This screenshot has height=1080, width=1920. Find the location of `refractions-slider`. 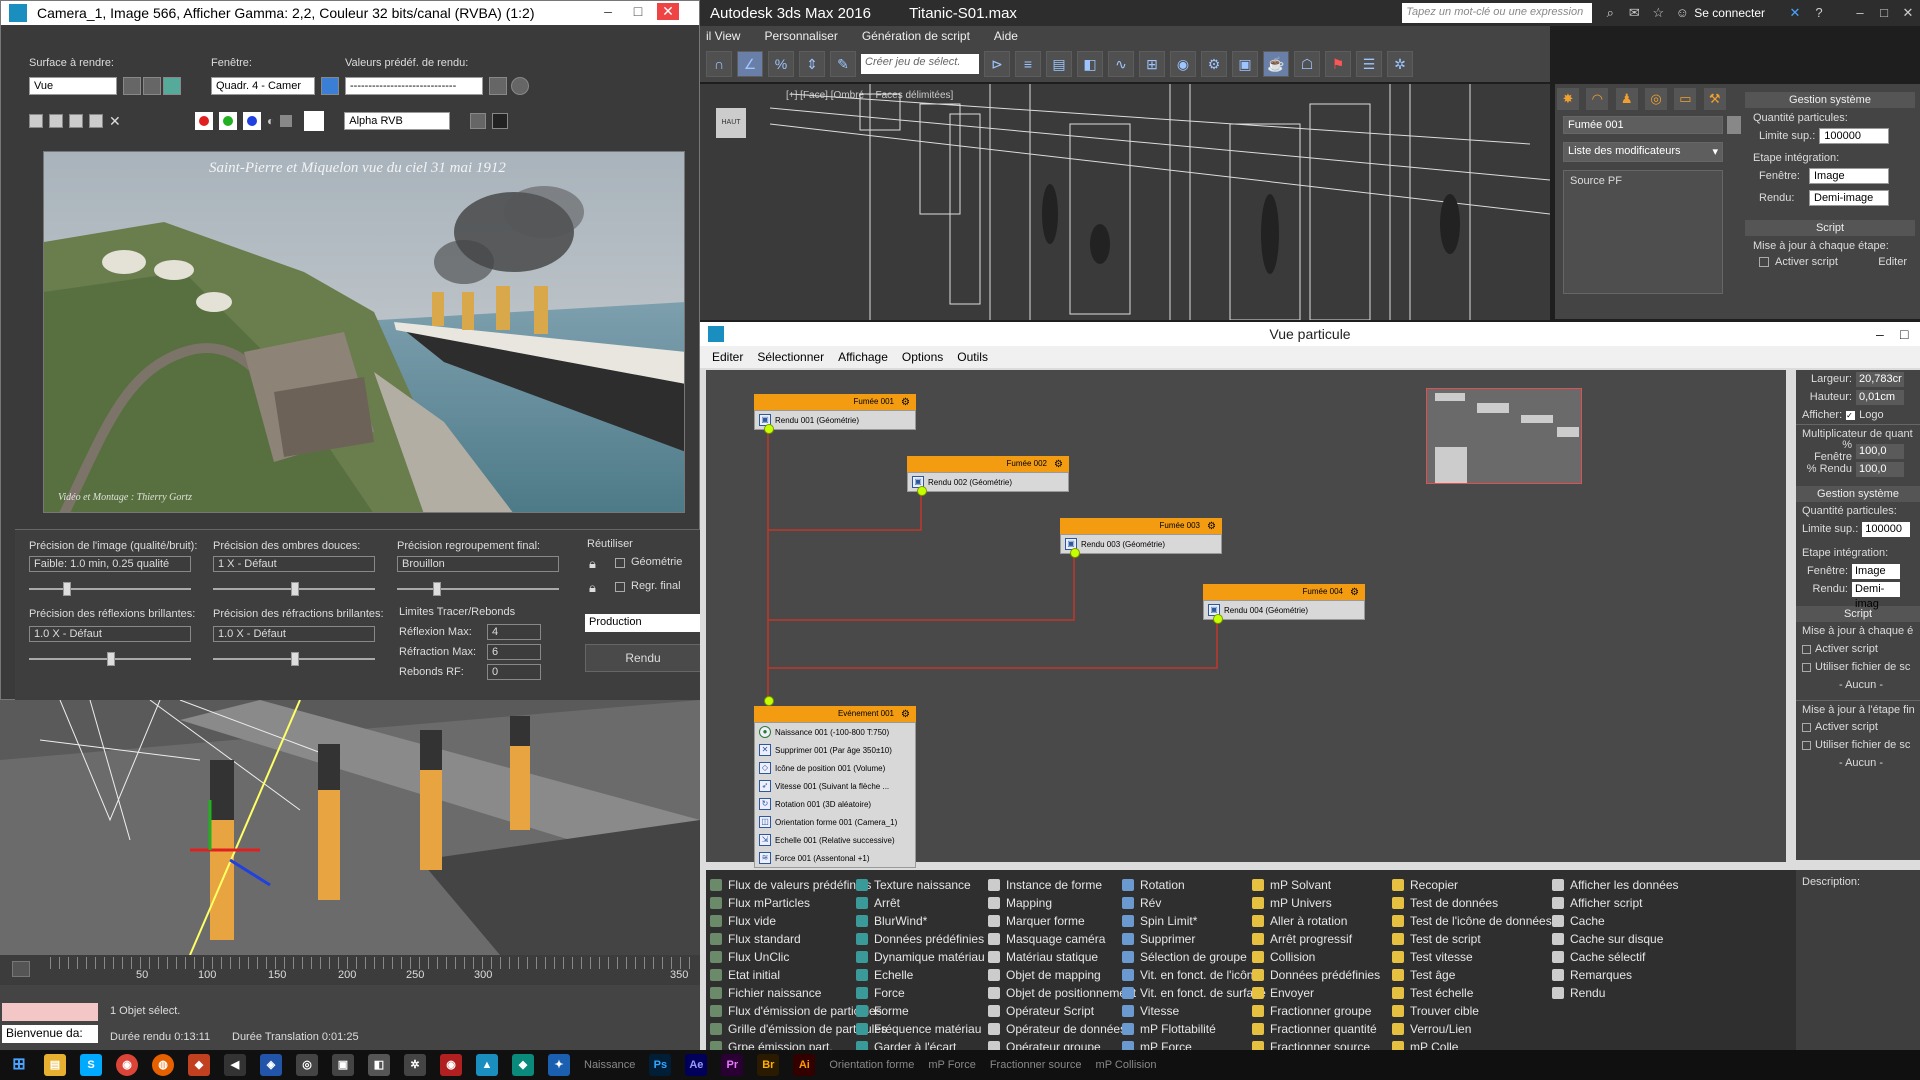

refractions-slider is located at coordinates (294, 659).